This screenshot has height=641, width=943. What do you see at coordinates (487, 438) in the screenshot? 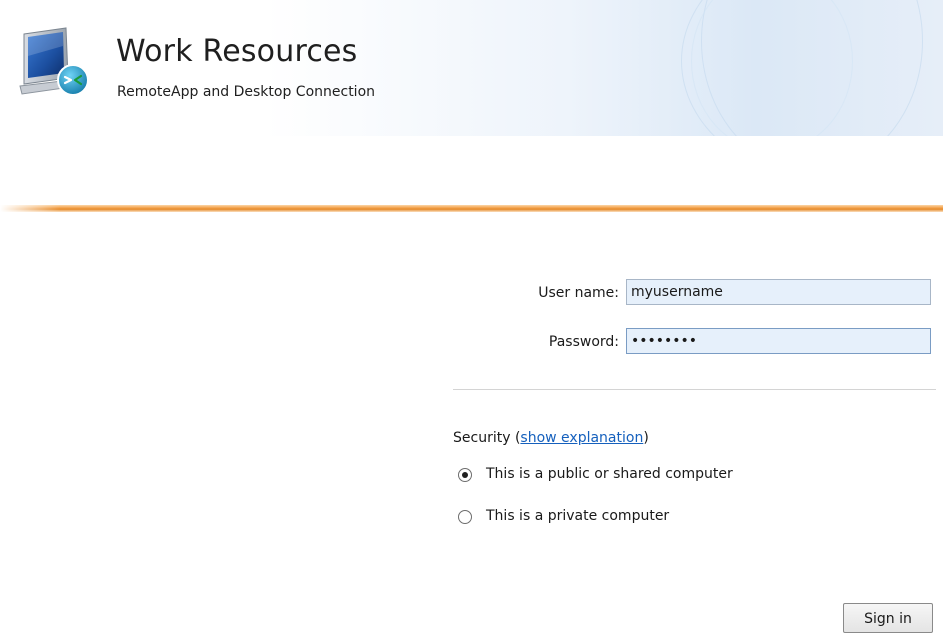
I see `security-label-prefix: Security (` at bounding box center [487, 438].